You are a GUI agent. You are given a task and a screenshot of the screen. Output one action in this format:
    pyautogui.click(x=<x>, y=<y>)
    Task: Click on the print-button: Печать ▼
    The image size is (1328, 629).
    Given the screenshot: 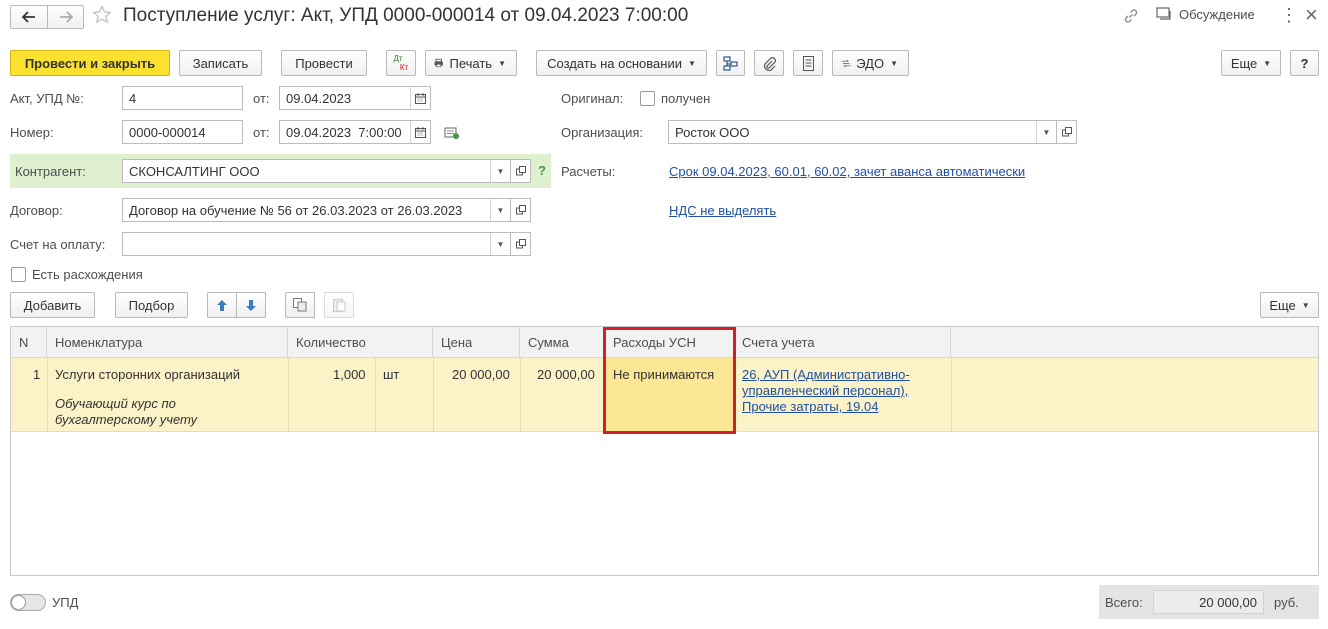 What is the action you would take?
    pyautogui.click(x=471, y=63)
    